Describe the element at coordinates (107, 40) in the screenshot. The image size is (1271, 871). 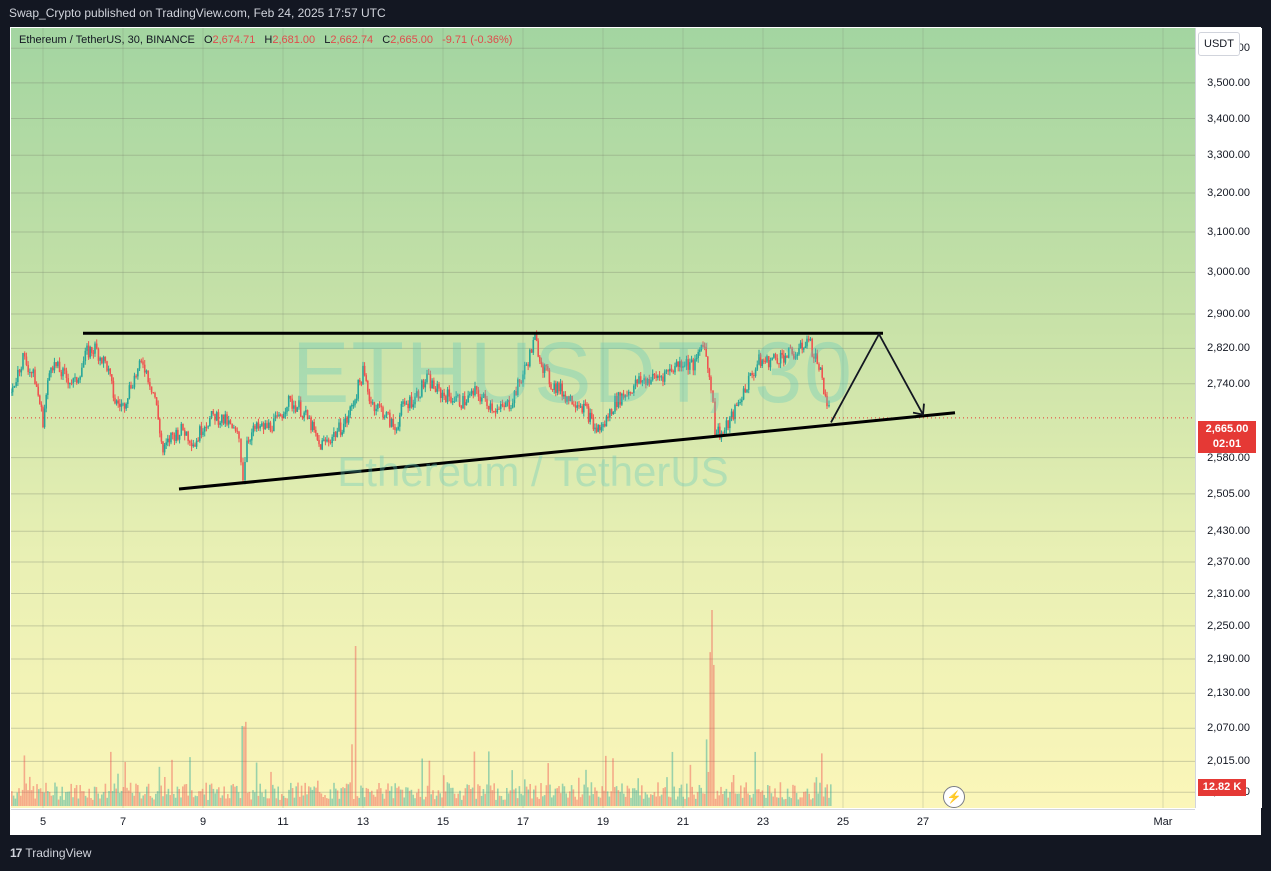
I see `legend-symbol: Ethereum / TetherUS, 30, BINANCE` at that location.